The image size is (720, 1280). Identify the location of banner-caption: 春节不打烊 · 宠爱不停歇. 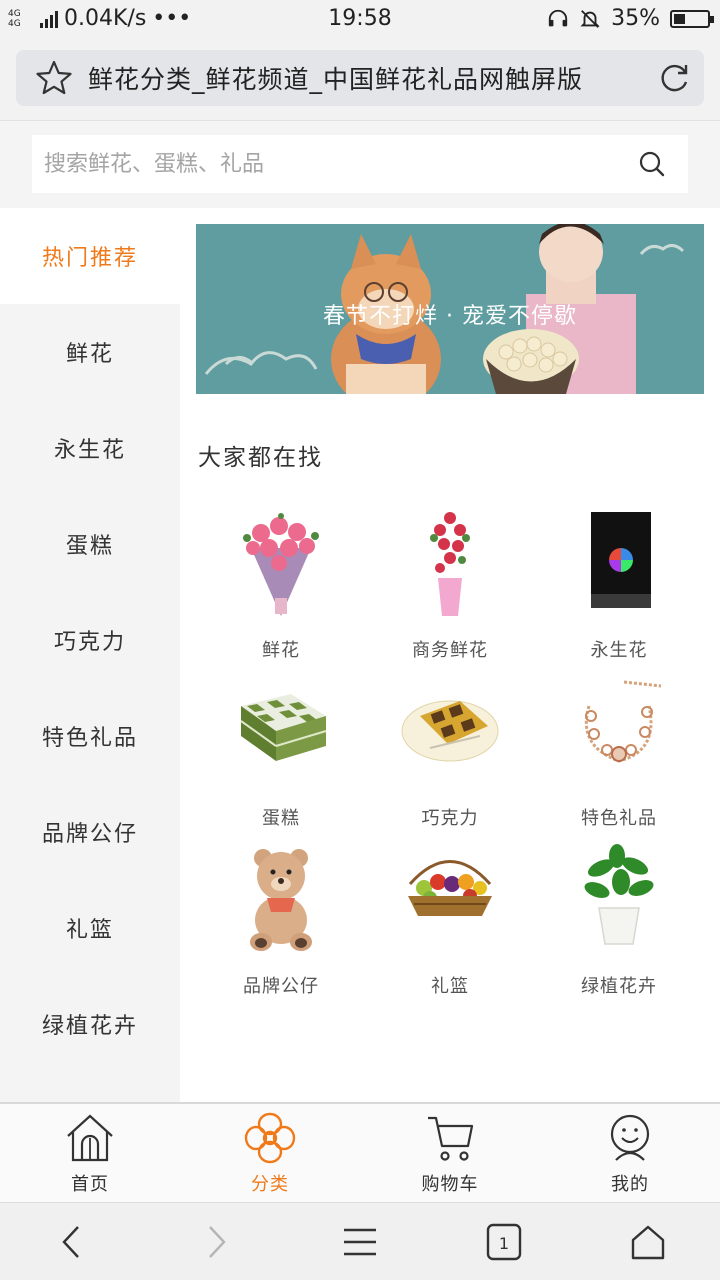
(450, 316).